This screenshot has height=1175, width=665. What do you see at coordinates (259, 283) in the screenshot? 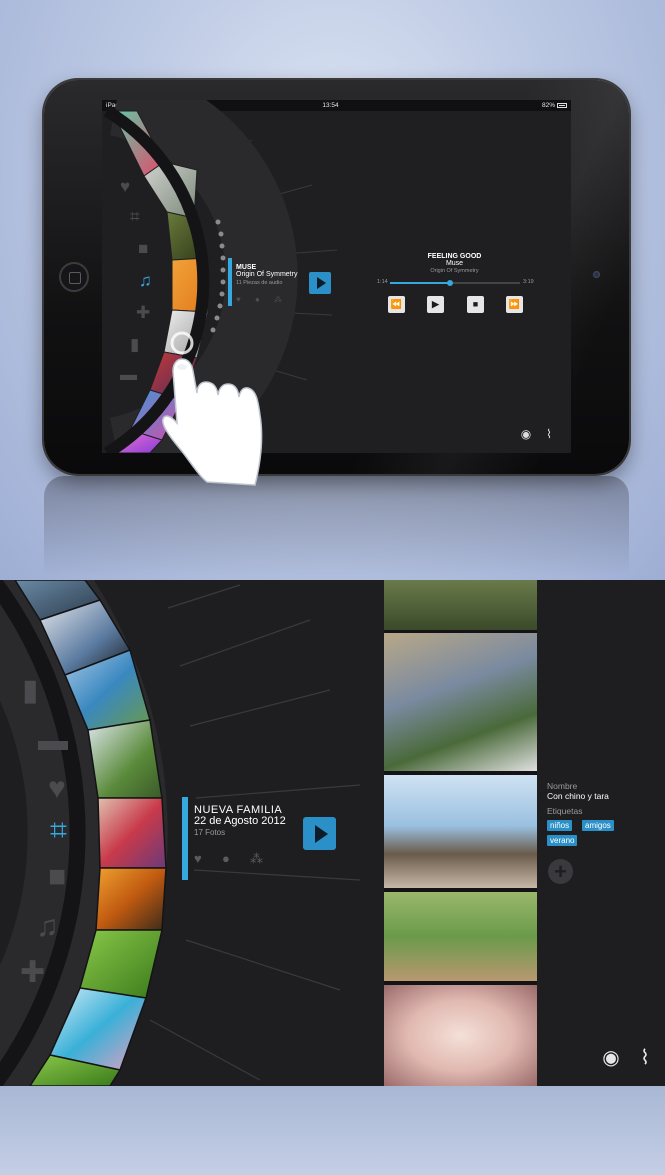
I see `album-count: 11 Piezas de audio` at bounding box center [259, 283].